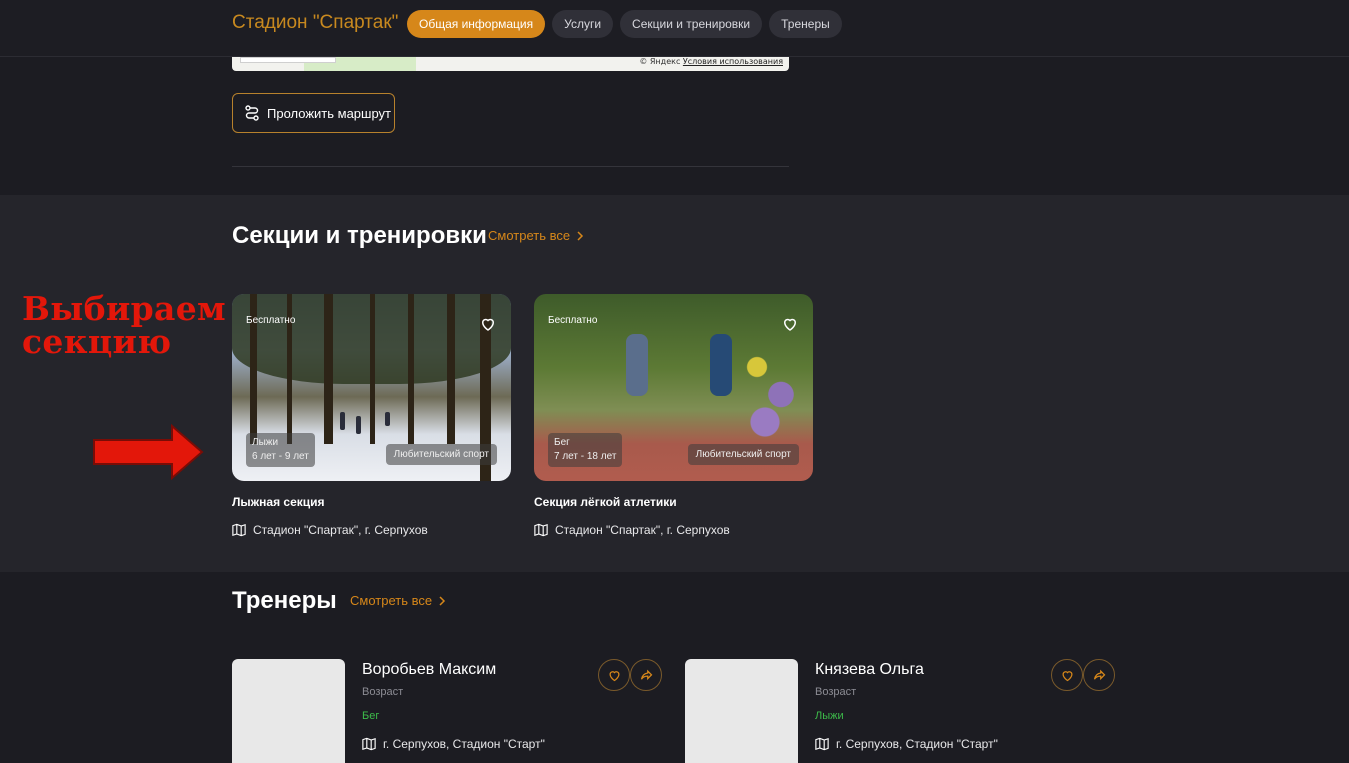 This screenshot has height=763, width=1349. What do you see at coordinates (252, 113) in the screenshot?
I see `route-icon` at bounding box center [252, 113].